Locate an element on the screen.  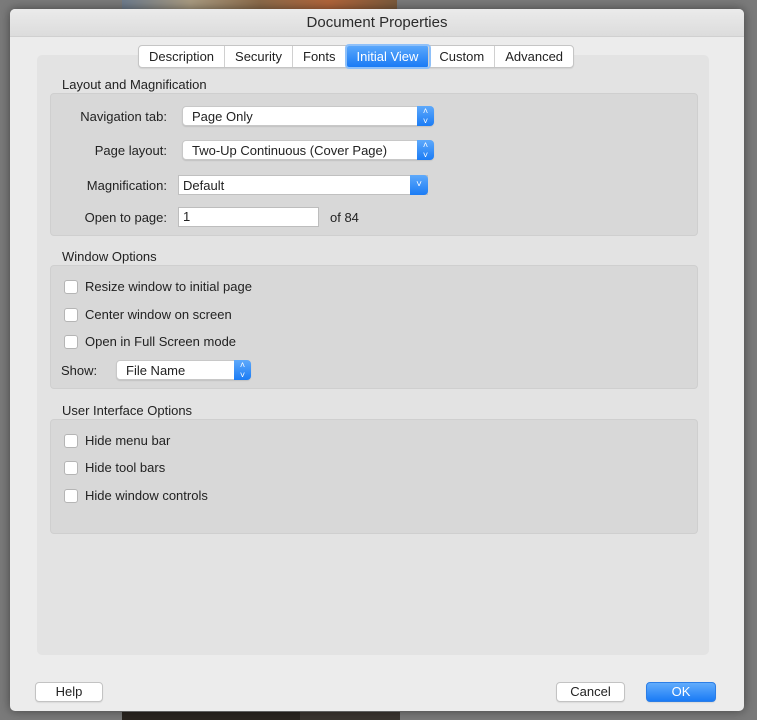
page-layout-label: Page layout: is located at coordinates (130, 150).